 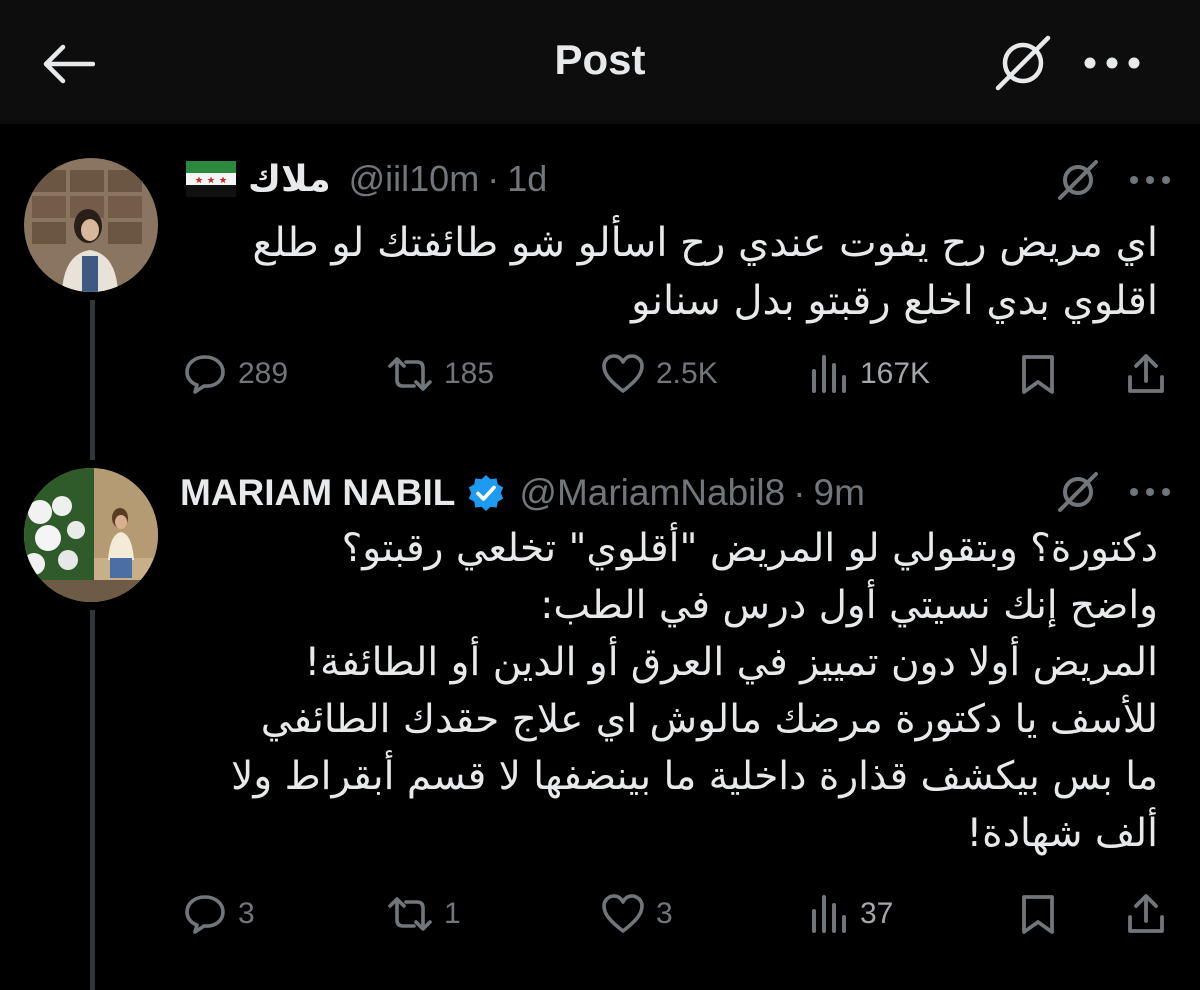 I want to click on reply-count: 289, so click(x=263, y=373).